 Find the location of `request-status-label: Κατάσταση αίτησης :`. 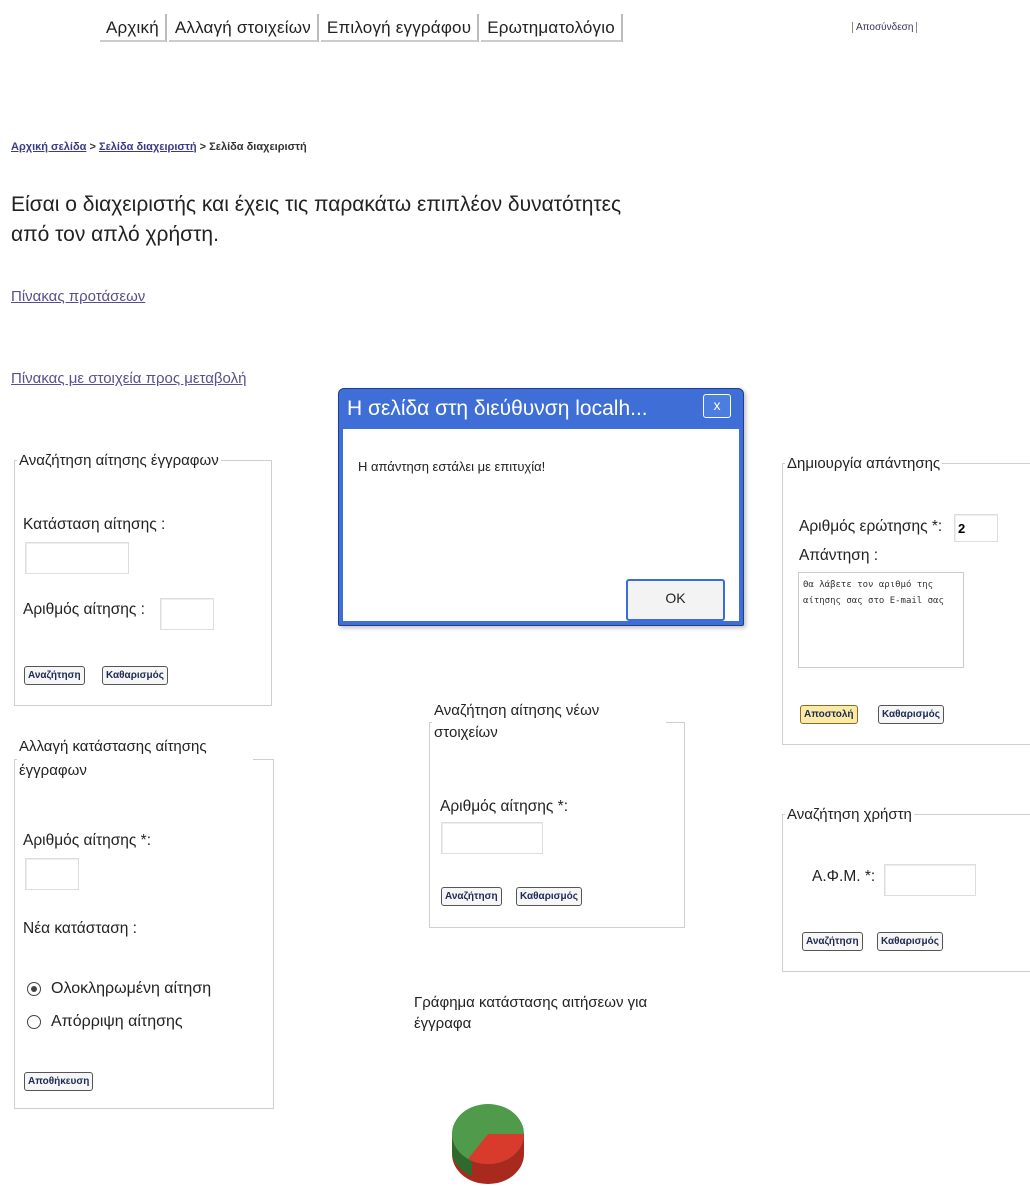

request-status-label: Κατάσταση αίτησης : is located at coordinates (94, 524).